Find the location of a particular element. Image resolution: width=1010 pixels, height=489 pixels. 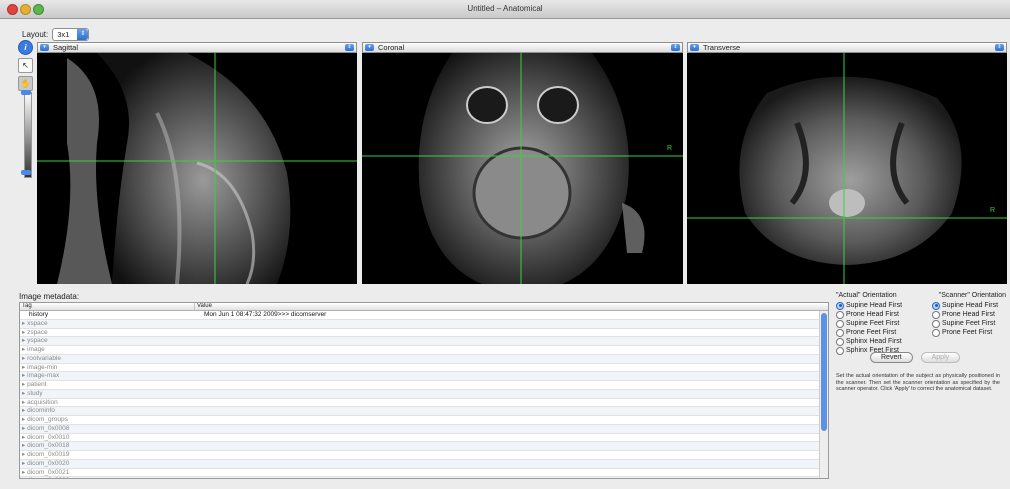

arrows-icon: ↖ is located at coordinates (25, 65).